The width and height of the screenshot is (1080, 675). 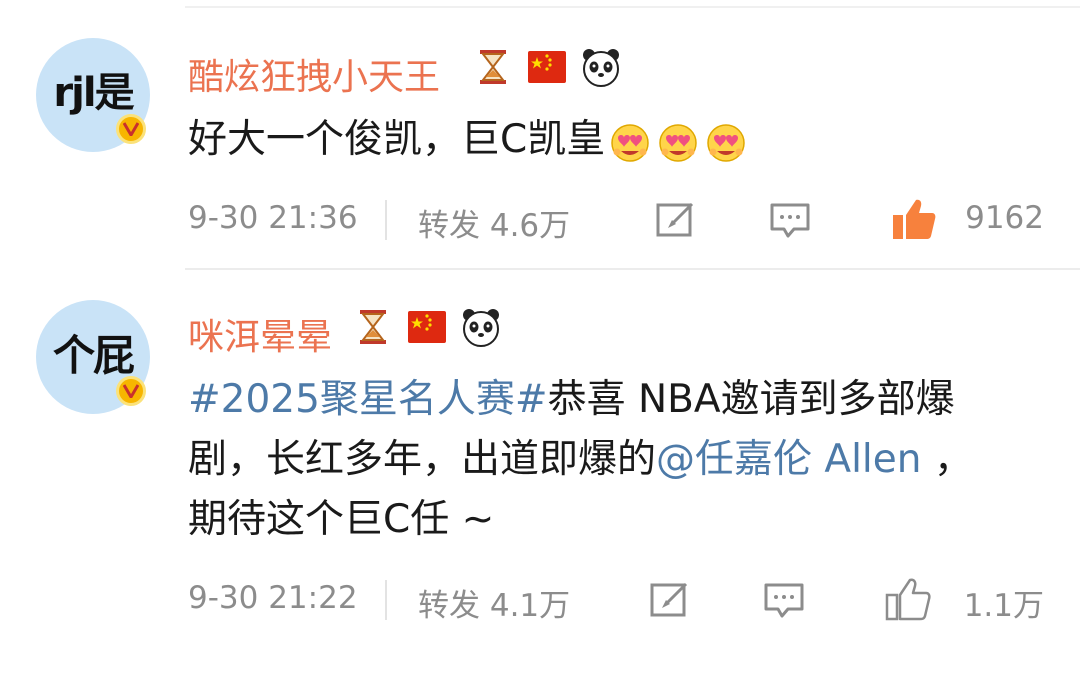 What do you see at coordinates (494, 222) in the screenshot?
I see `repost-button: 转发 4.6万` at bounding box center [494, 222].